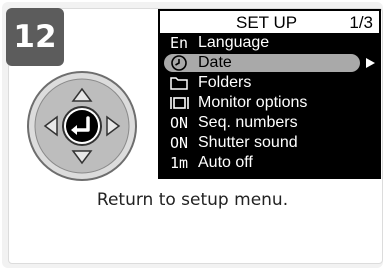 The width and height of the screenshot is (385, 270). Describe the element at coordinates (179, 123) in the screenshot. I see `seq-numbers-icon: ON` at that location.